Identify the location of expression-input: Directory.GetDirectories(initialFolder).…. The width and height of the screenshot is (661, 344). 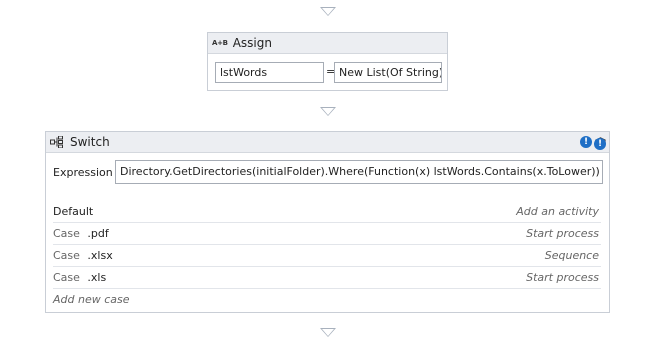
(359, 172).